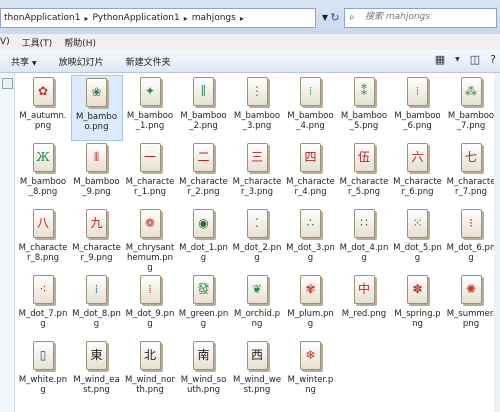 The width and height of the screenshot is (500, 412). What do you see at coordinates (150, 289) in the screenshot?
I see `mahjong-tile-icon: ⁞` at bounding box center [150, 289].